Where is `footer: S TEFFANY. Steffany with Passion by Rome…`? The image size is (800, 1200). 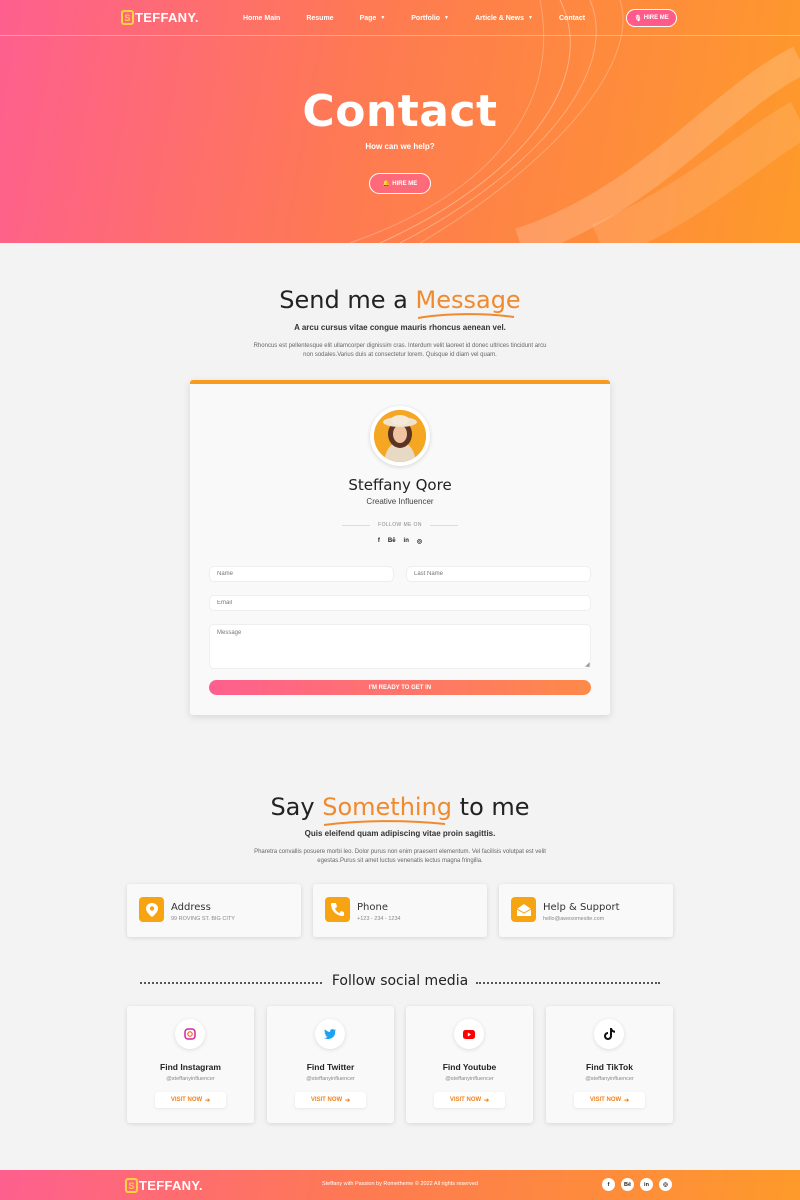
footer: S TEFFANY. Steffany with Passion by Rome… is located at coordinates (400, 1185).